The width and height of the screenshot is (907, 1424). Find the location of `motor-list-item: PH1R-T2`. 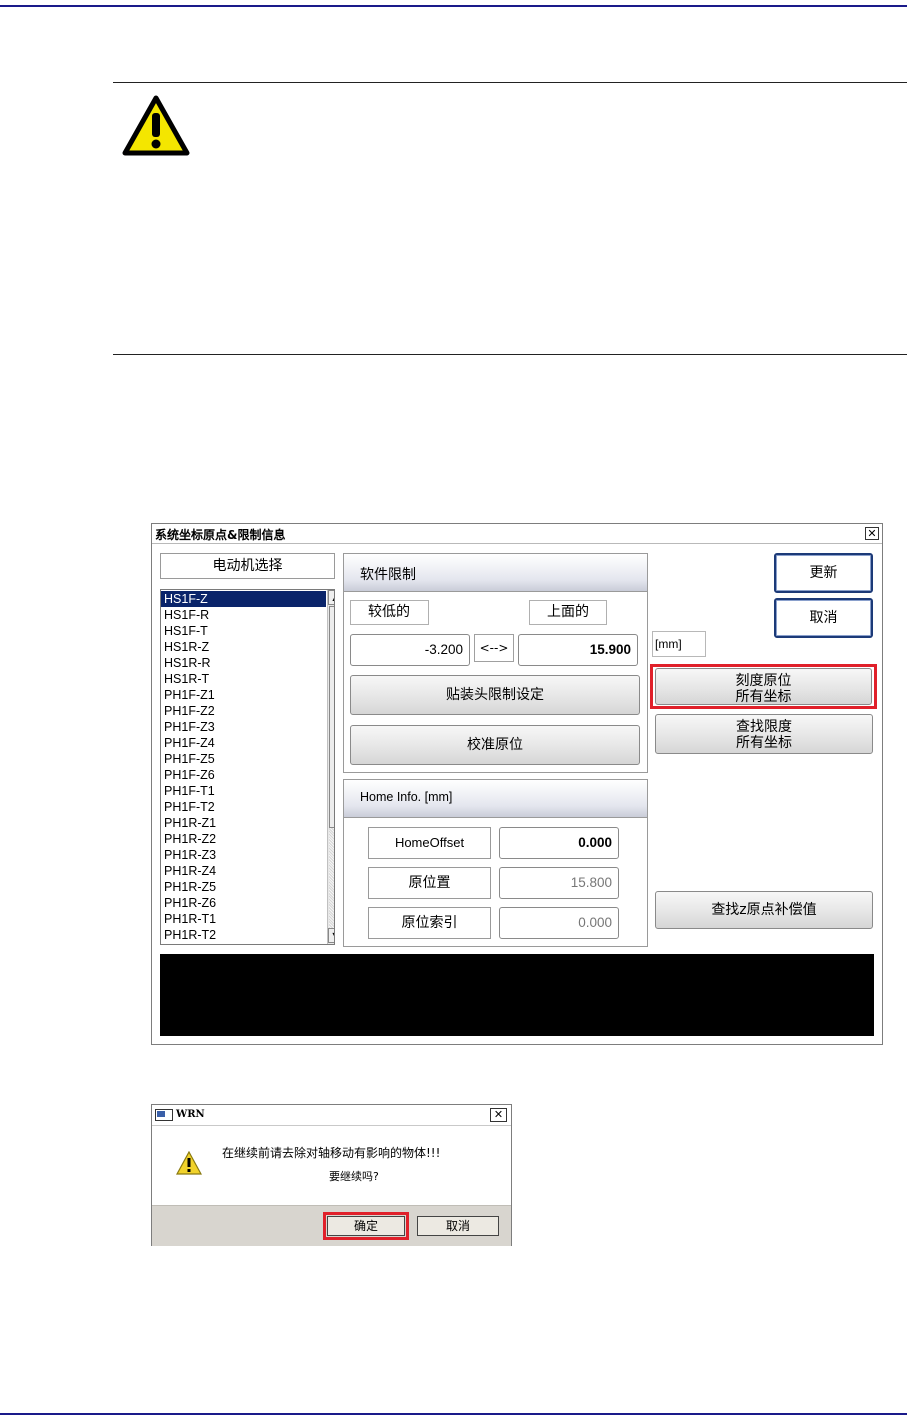

motor-list-item: PH1R-T2 is located at coordinates (243, 935).